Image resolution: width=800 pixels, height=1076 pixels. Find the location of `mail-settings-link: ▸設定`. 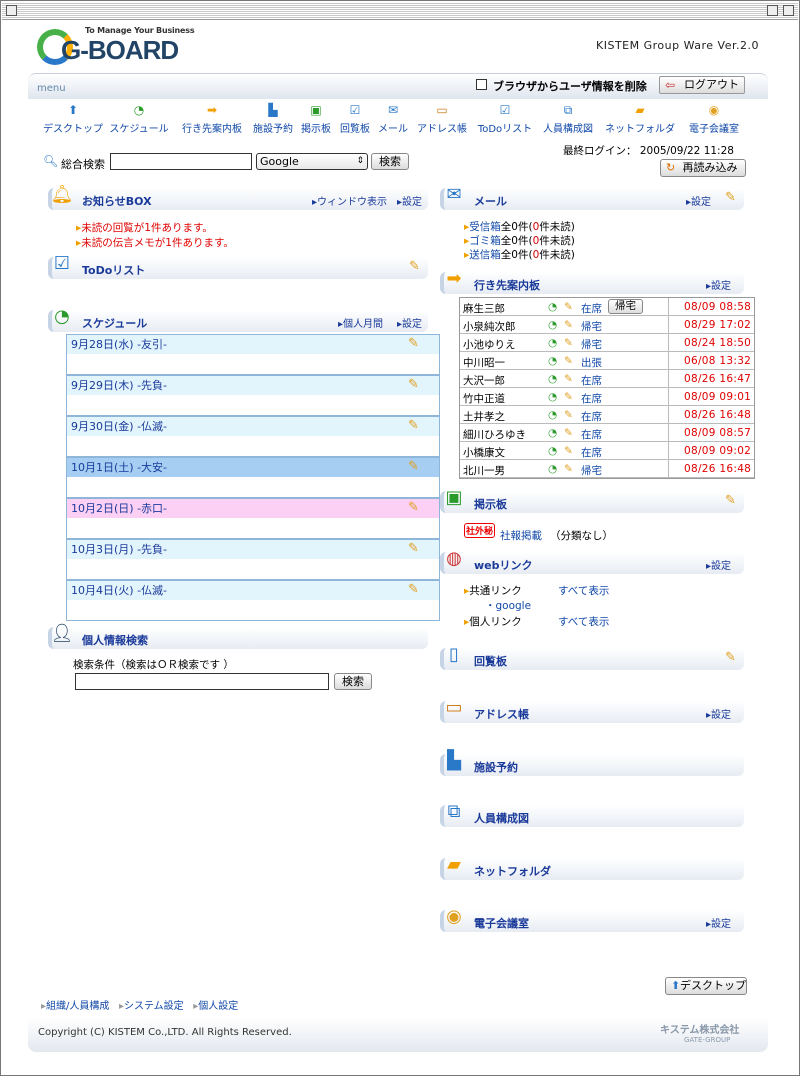

mail-settings-link: ▸設定 is located at coordinates (698, 200).